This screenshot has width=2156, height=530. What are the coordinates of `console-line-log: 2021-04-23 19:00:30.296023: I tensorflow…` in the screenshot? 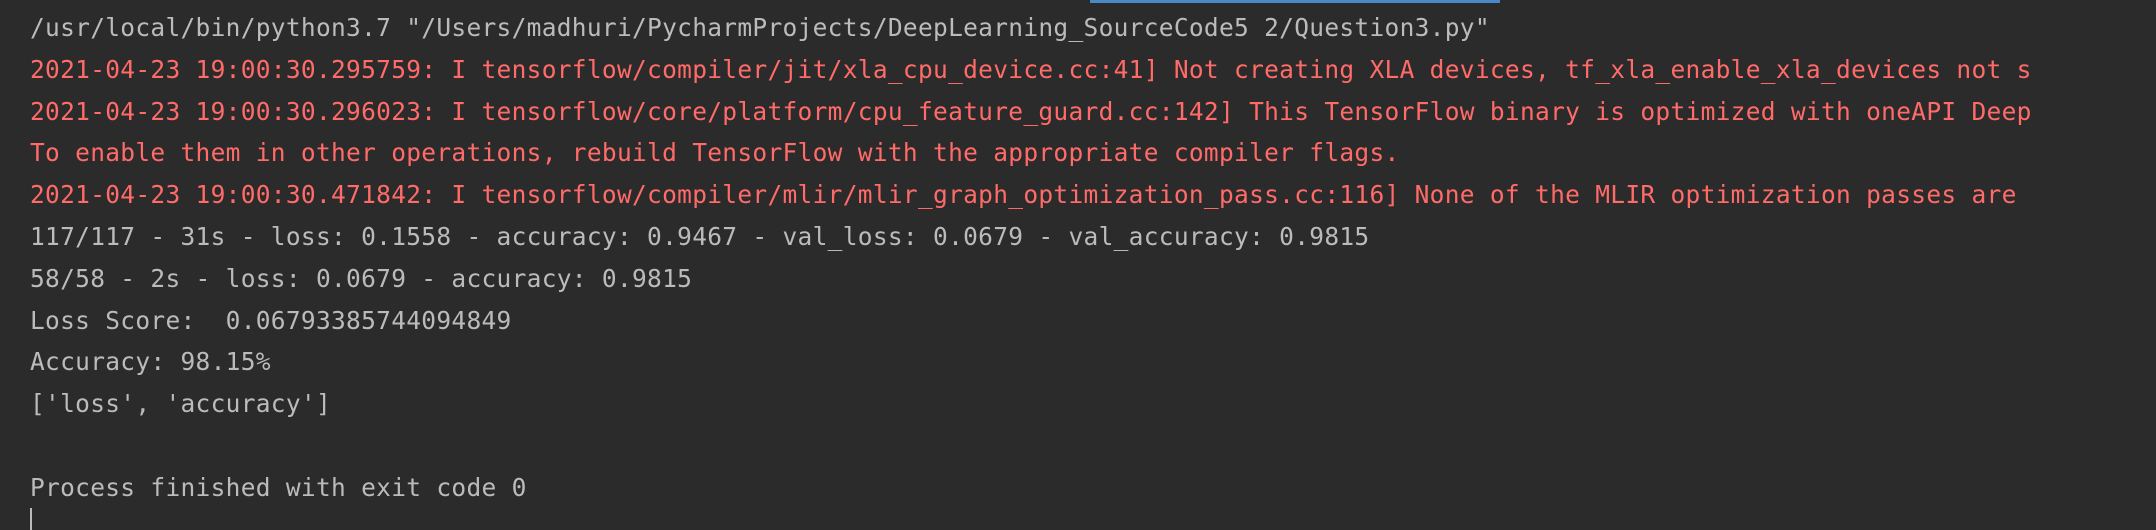 It's located at (1031, 111).